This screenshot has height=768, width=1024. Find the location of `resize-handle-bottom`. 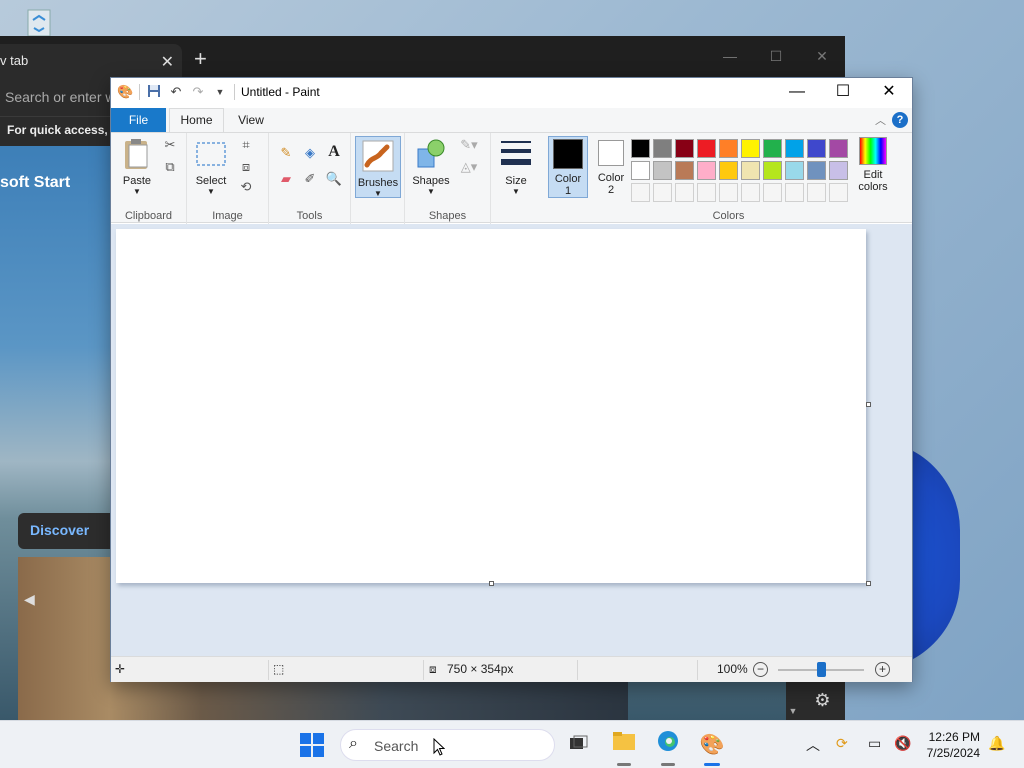

resize-handle-bottom is located at coordinates (491, 583).